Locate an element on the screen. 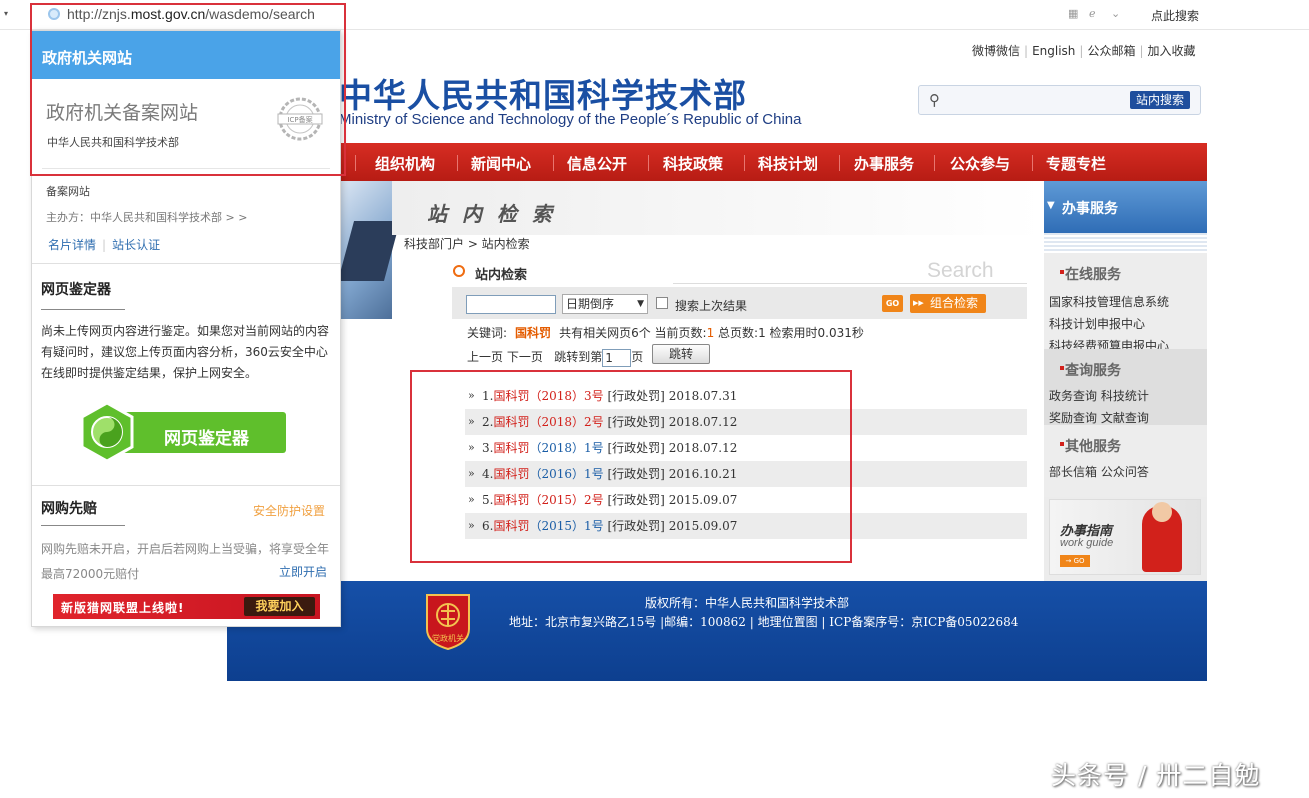 The height and width of the screenshot is (798, 1309). dropdown-arrow-icon: ▾ is located at coordinates (6, 13).